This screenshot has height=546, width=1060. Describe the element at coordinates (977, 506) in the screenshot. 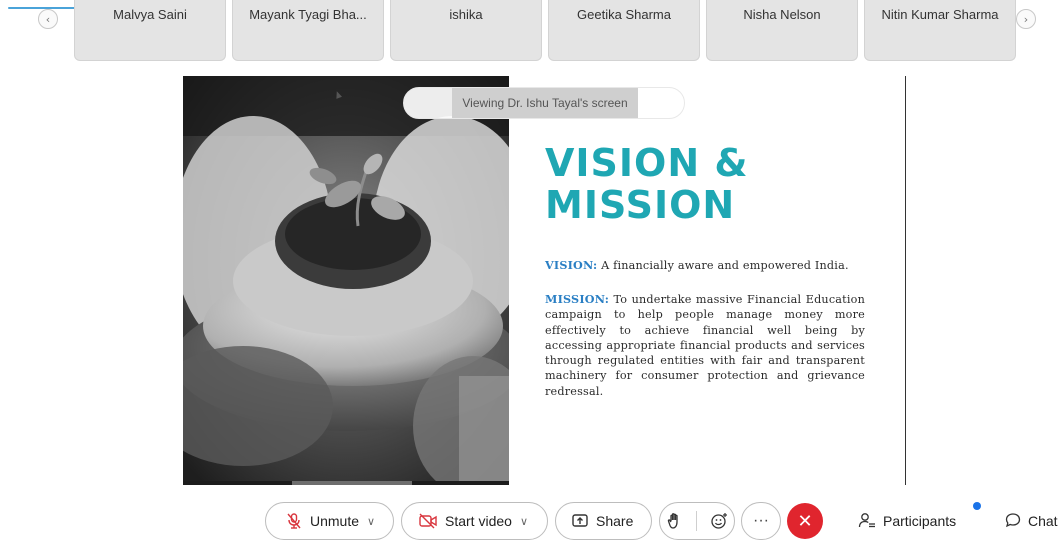

I see `notification-badge` at that location.